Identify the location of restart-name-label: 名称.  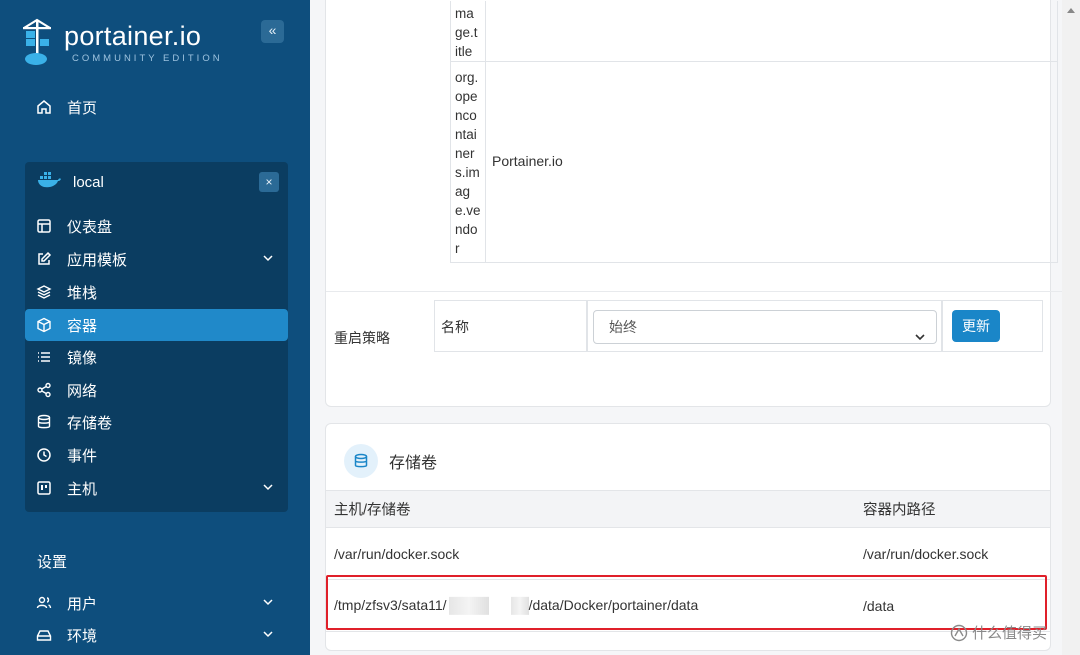
(455, 327).